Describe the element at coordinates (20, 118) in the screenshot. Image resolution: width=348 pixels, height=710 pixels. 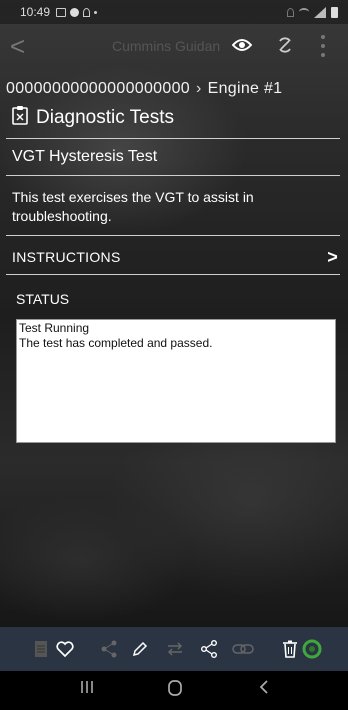
I see `clipboard-icon` at that location.